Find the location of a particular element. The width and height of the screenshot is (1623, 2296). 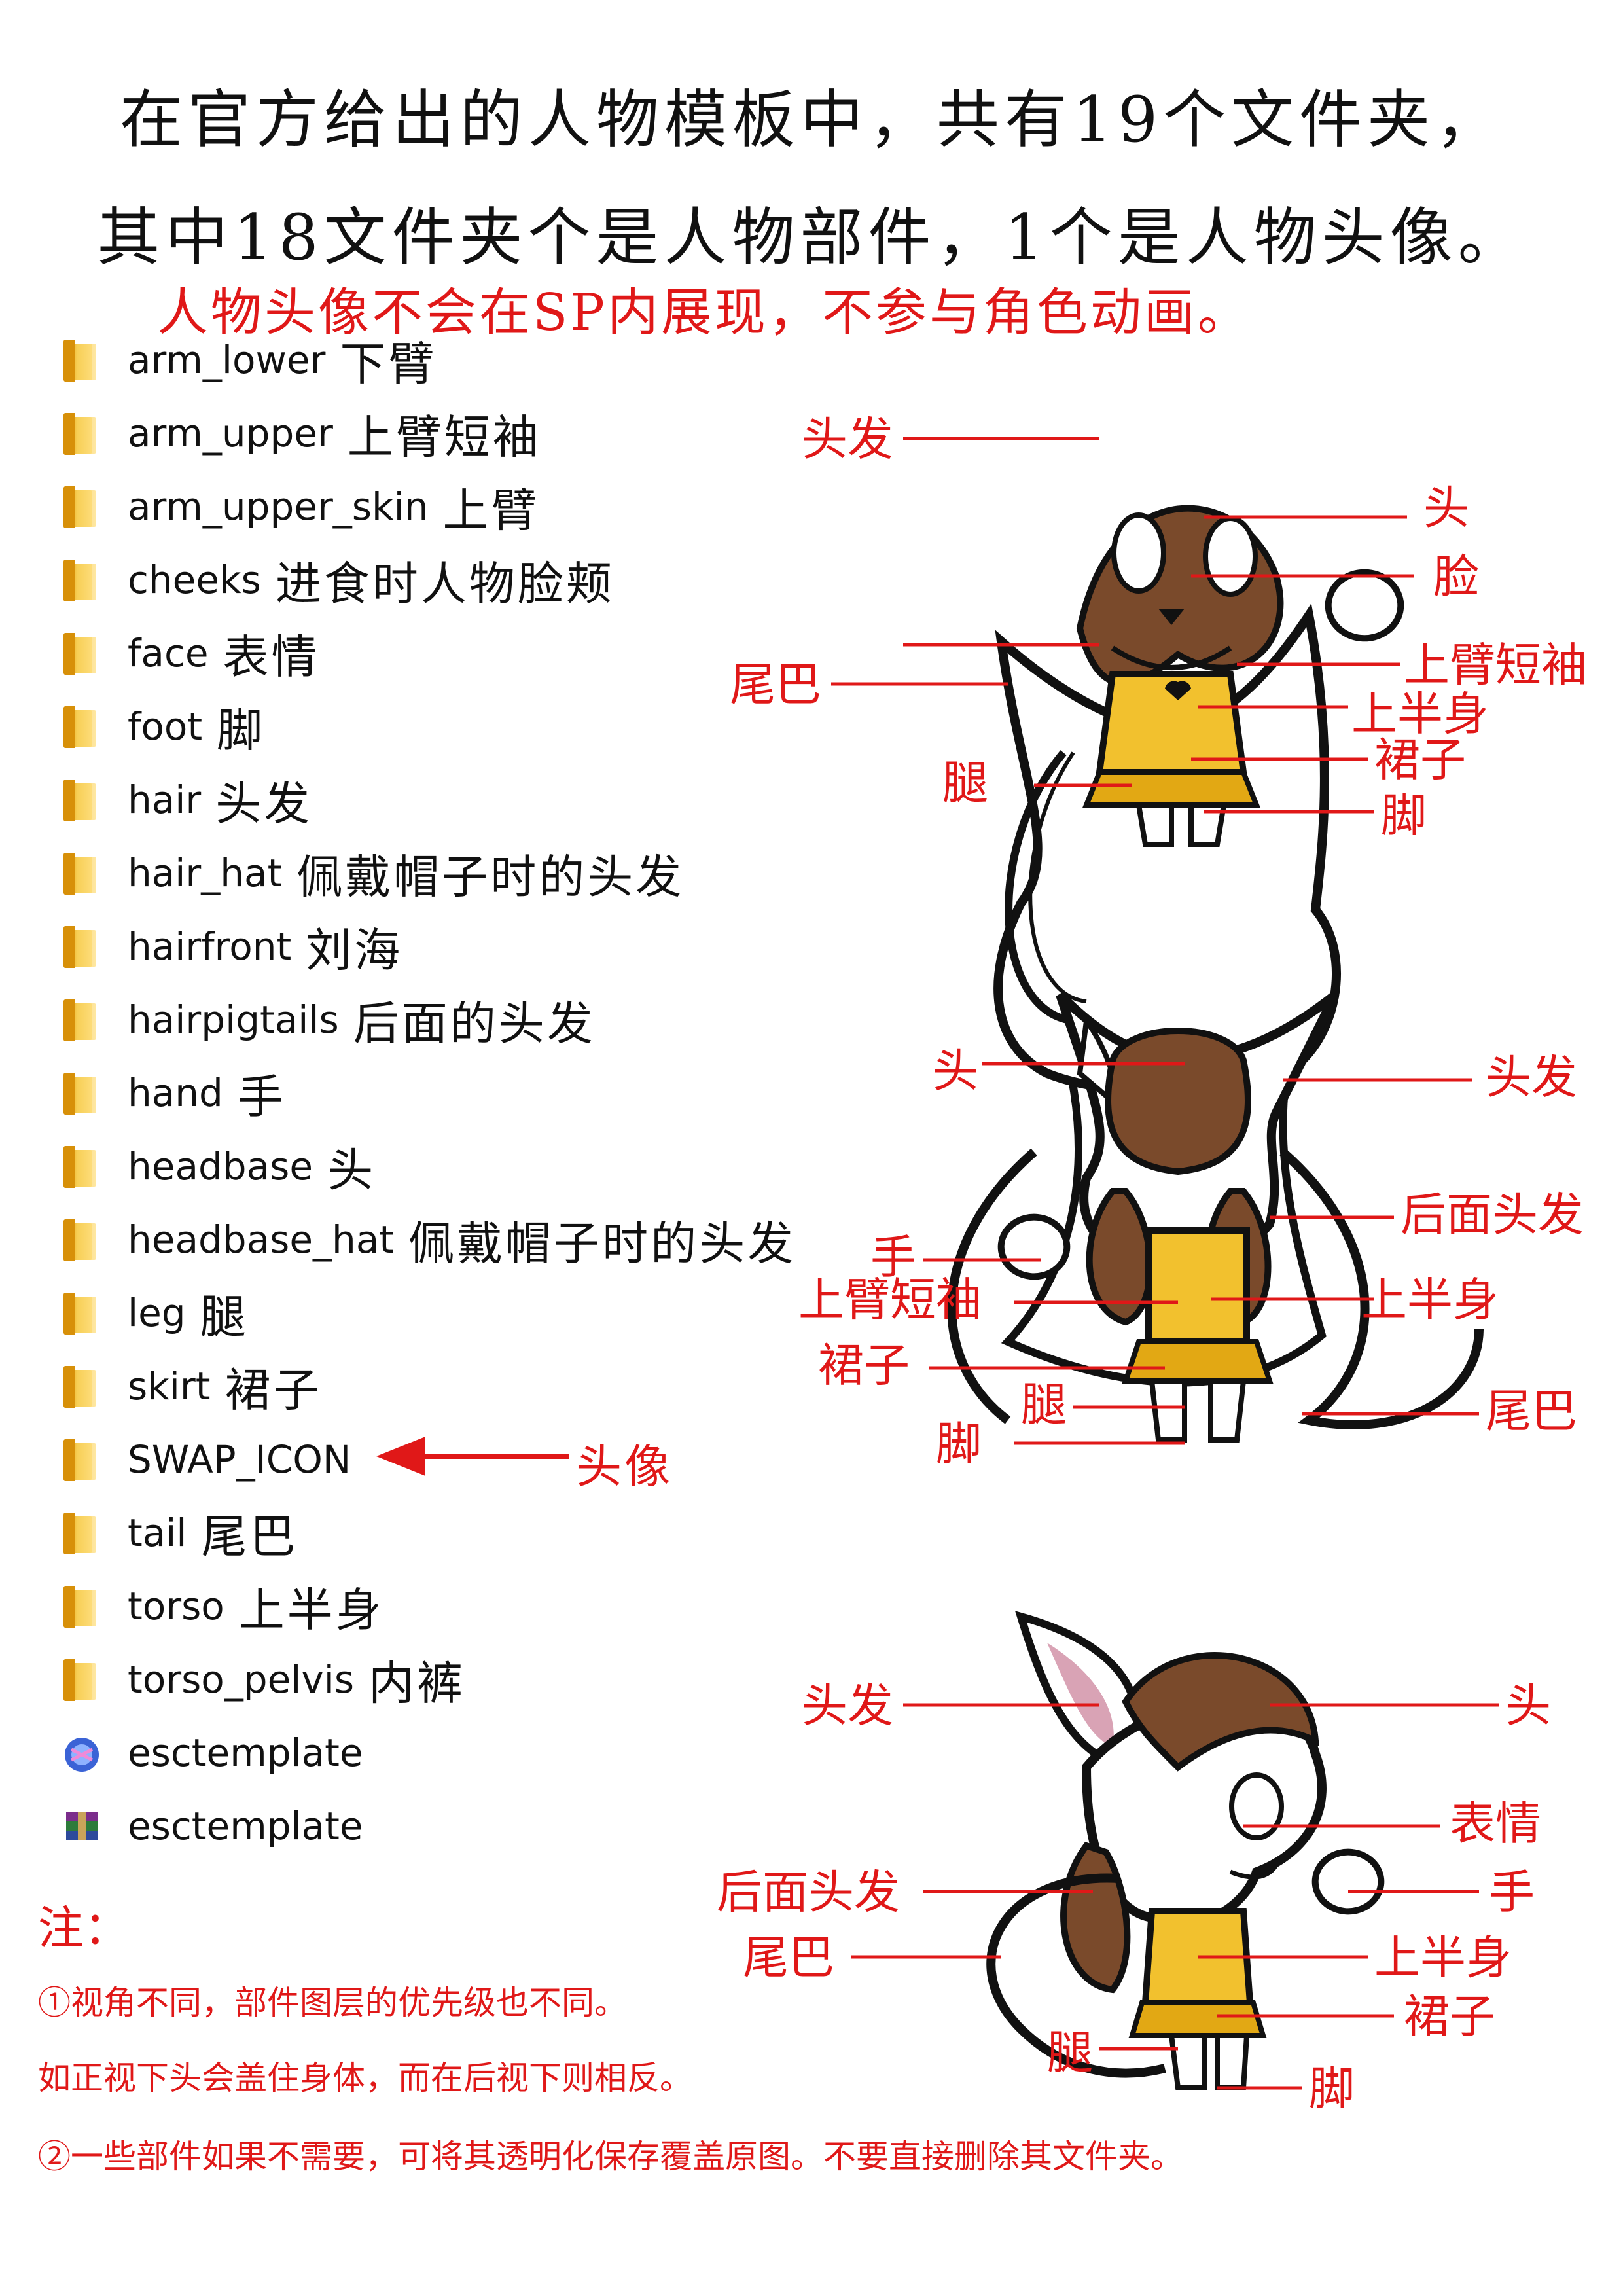

side-label-face: 表情 is located at coordinates (1495, 1823).